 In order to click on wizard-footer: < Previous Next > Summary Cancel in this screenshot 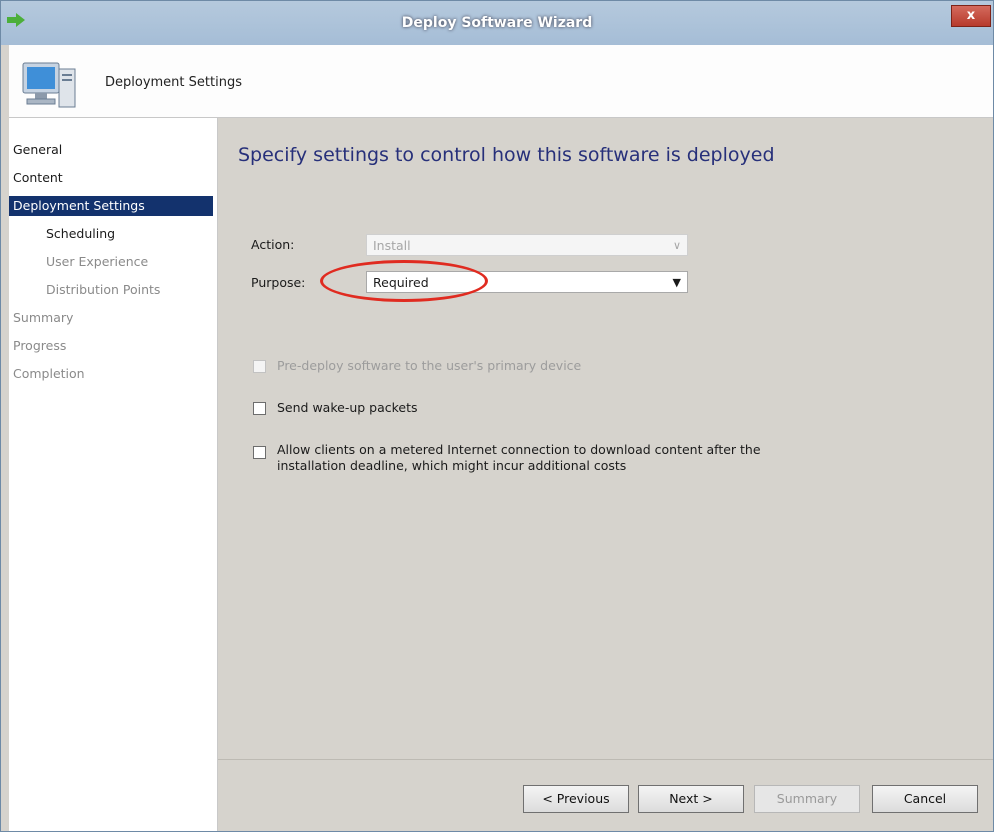, I will do `click(605, 795)`.